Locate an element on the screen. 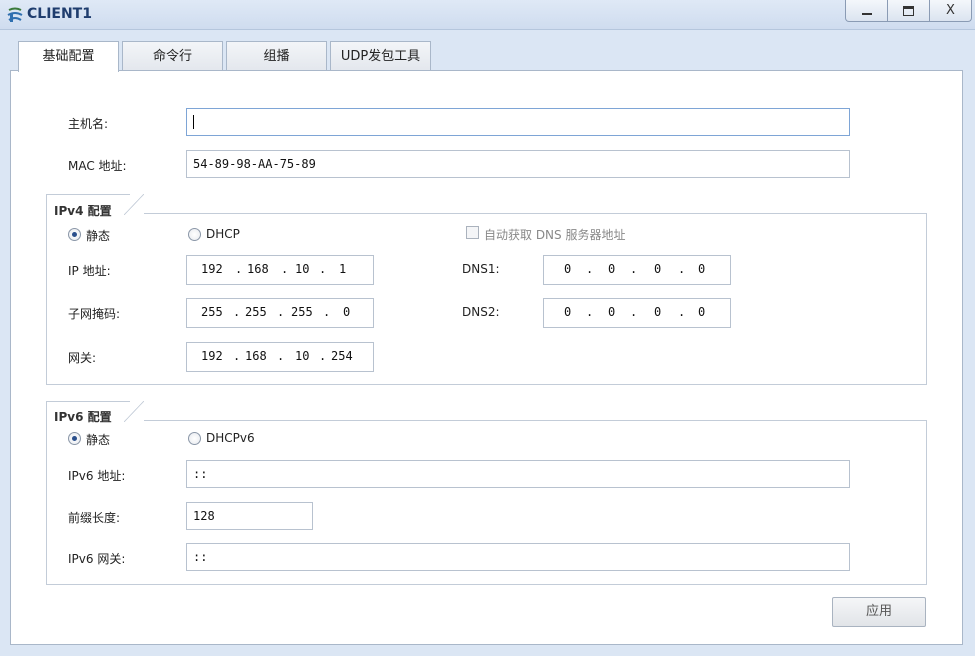 This screenshot has height=656, width=975. app-icon is located at coordinates (15, 14).